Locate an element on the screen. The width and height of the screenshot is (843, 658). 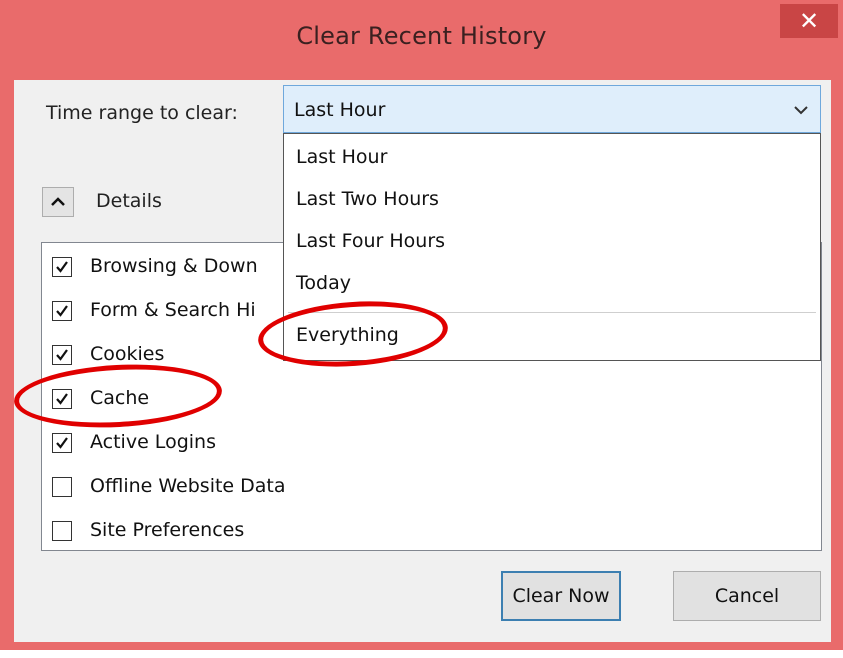
dropdown-option-today: Today is located at coordinates (323, 283).